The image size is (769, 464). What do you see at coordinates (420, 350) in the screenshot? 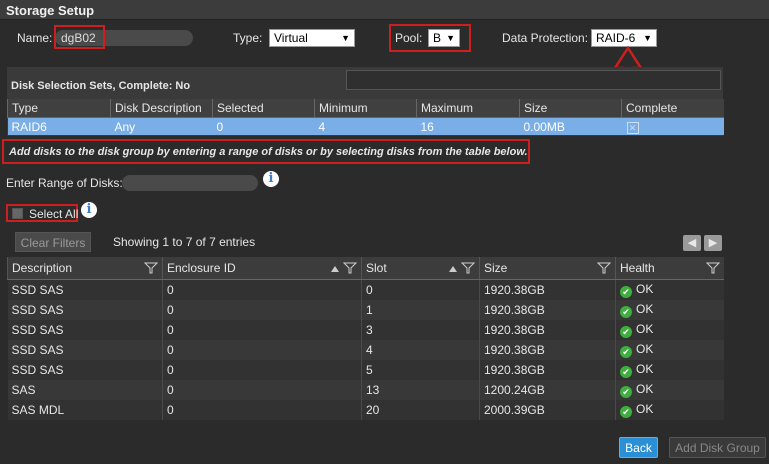
I see `cell-slot: 4` at bounding box center [420, 350].